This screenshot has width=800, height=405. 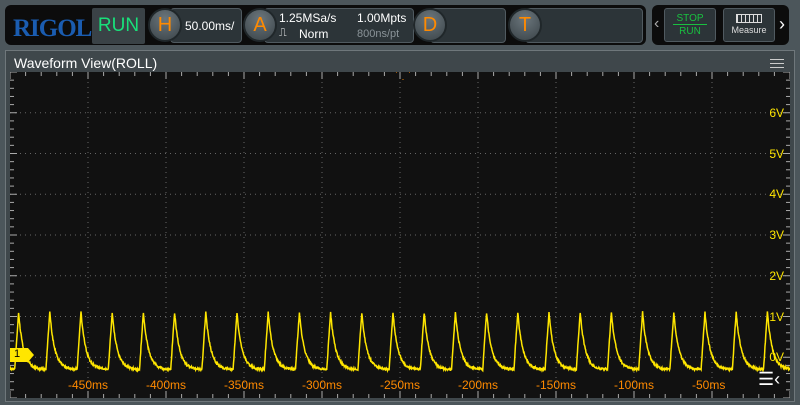 I want to click on time-label: -100ms, so click(x=634, y=385).